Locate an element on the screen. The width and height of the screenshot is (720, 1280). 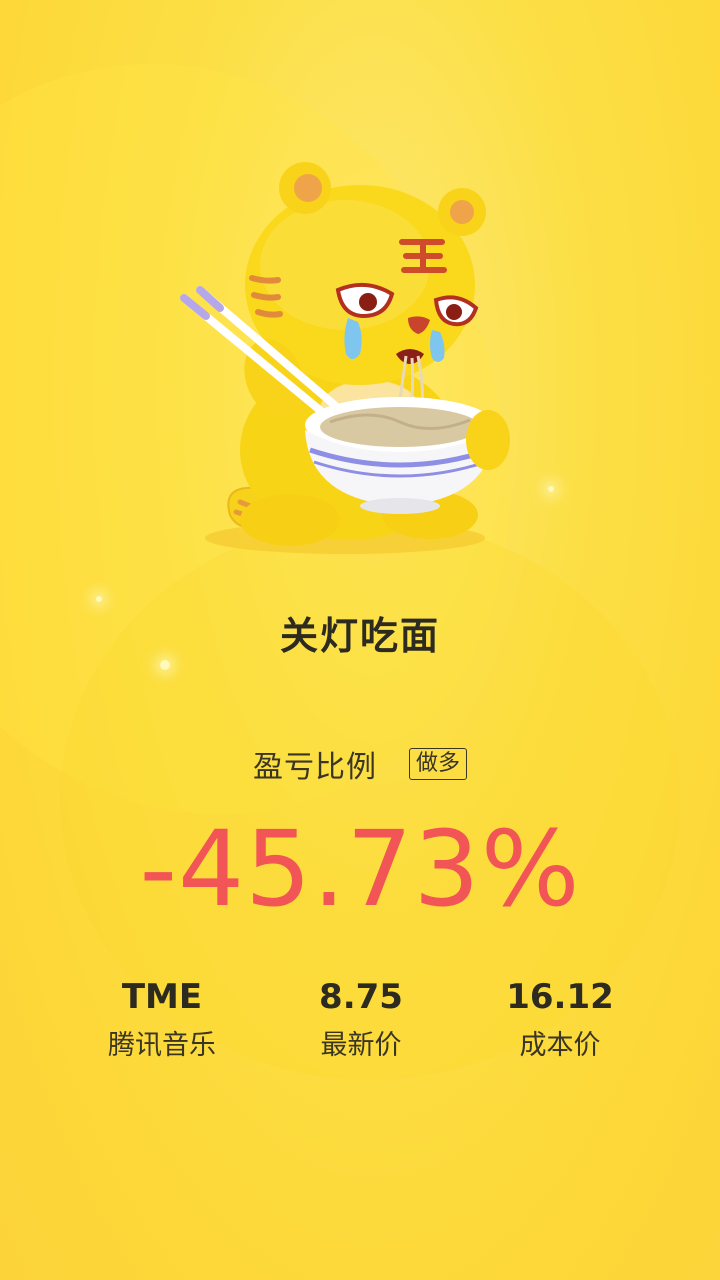
stock-name: 腾讯音乐 is located at coordinates (162, 1045).